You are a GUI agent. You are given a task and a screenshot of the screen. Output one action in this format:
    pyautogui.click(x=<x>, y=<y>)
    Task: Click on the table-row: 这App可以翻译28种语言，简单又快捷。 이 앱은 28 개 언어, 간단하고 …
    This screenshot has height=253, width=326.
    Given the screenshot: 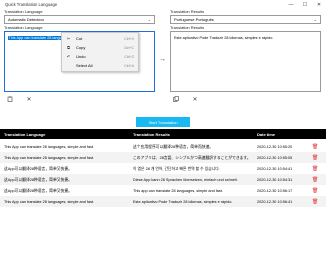 What is the action you would take?
    pyautogui.click(x=163, y=168)
    